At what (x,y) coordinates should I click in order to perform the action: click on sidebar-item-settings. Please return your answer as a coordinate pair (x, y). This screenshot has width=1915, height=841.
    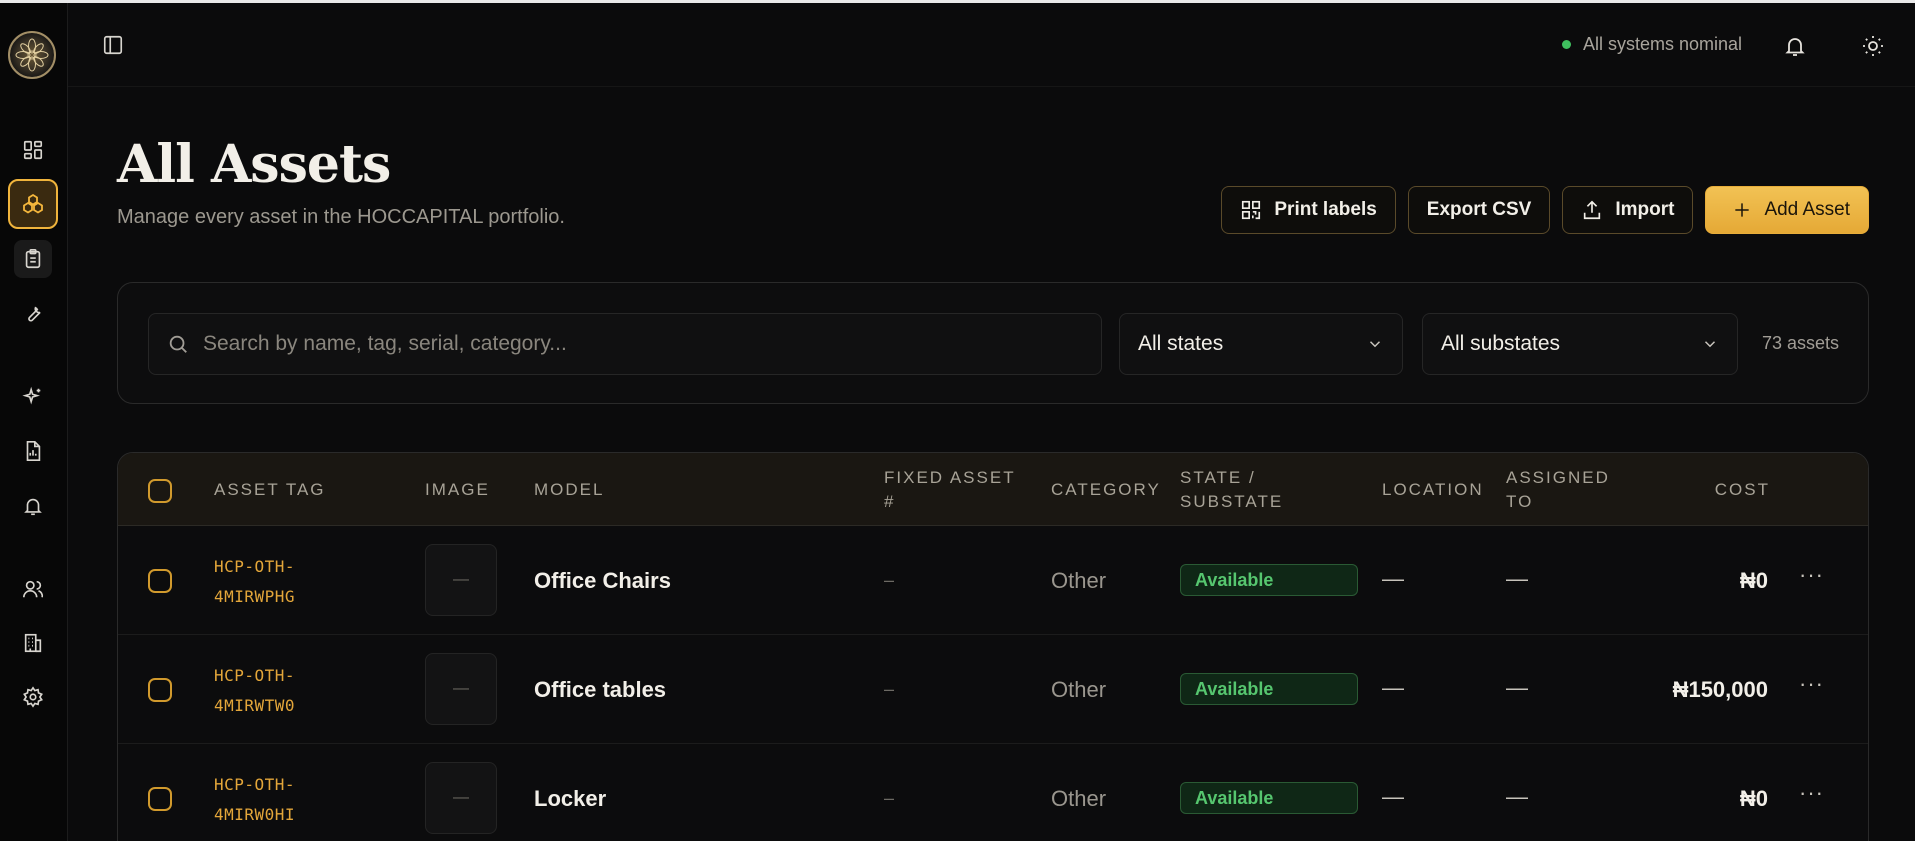
    Looking at the image, I should click on (33, 697).